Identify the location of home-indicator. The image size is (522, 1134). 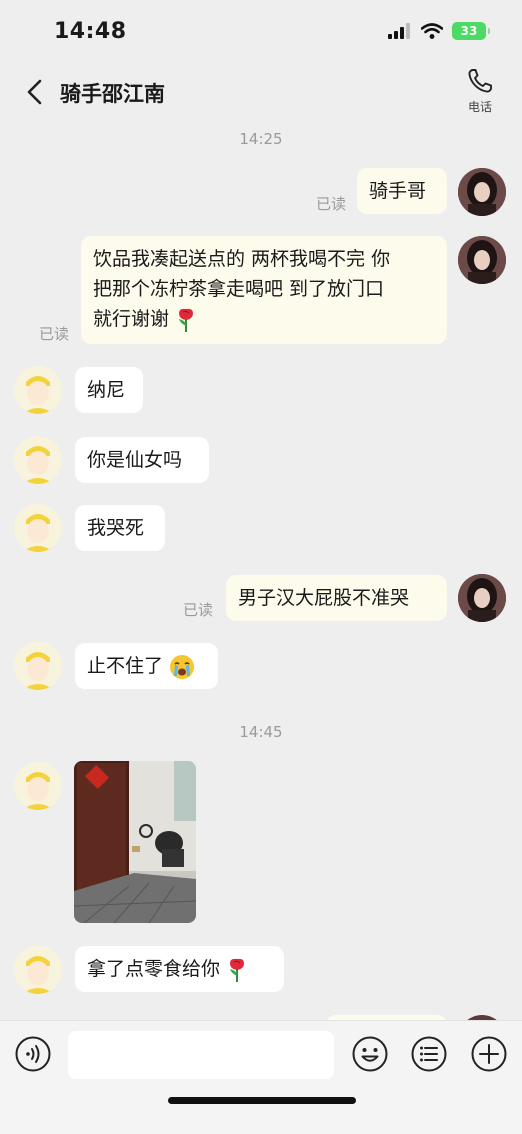
(262, 1100).